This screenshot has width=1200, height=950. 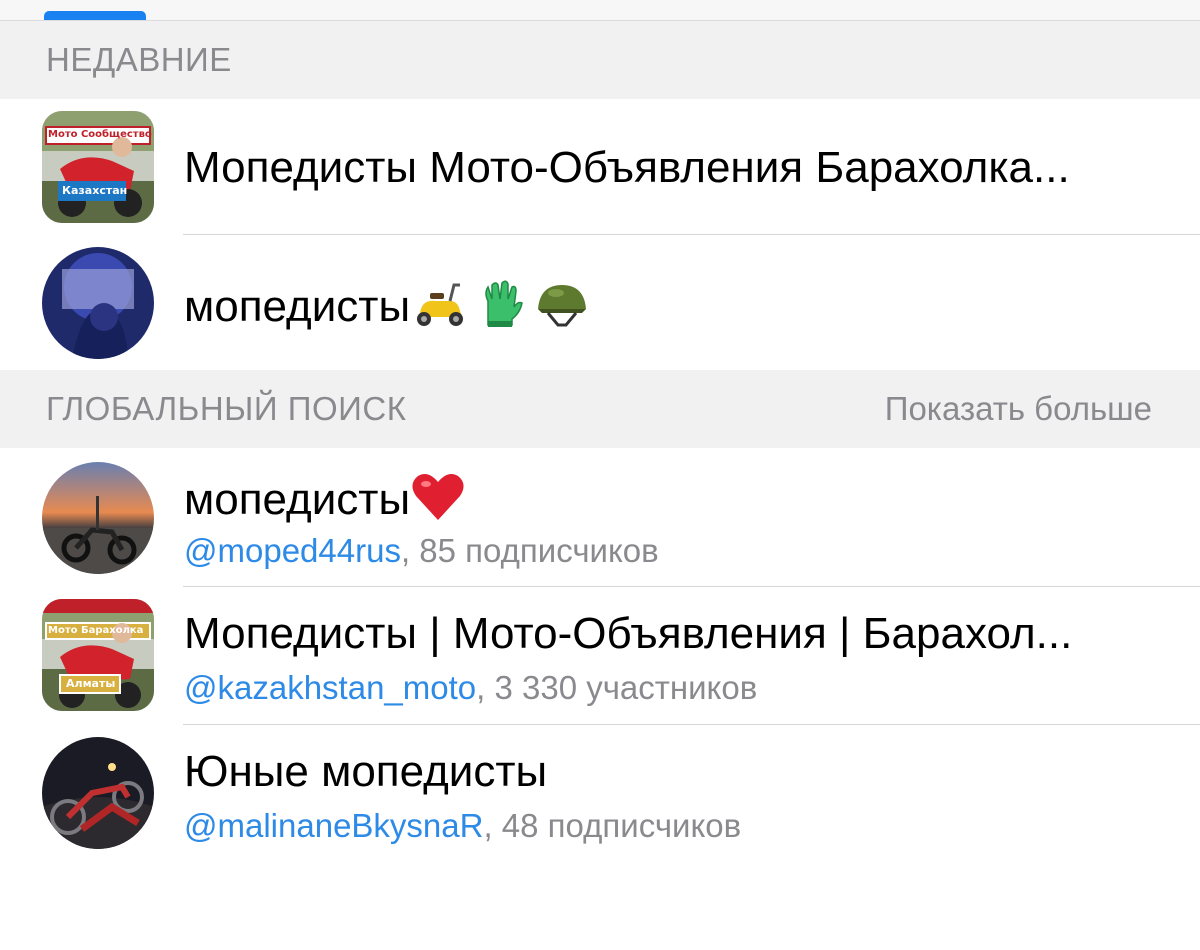 I want to click on red-heart-icon, so click(x=438, y=502).